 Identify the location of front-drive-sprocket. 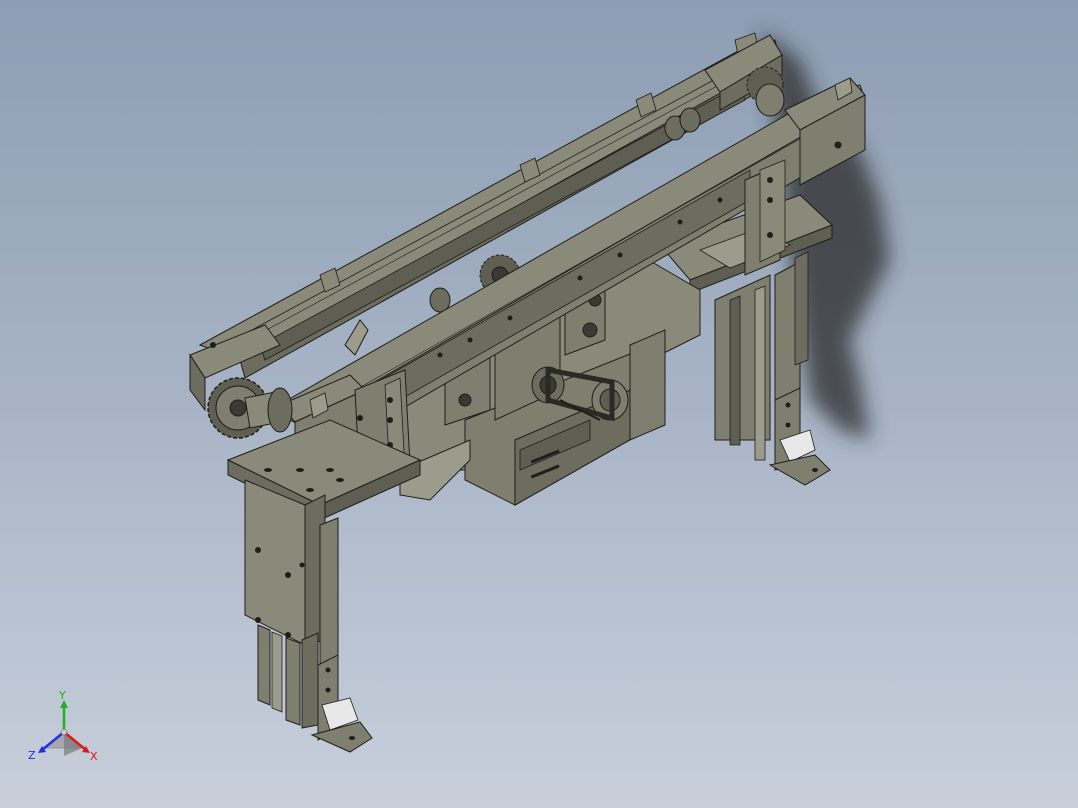
(250, 408).